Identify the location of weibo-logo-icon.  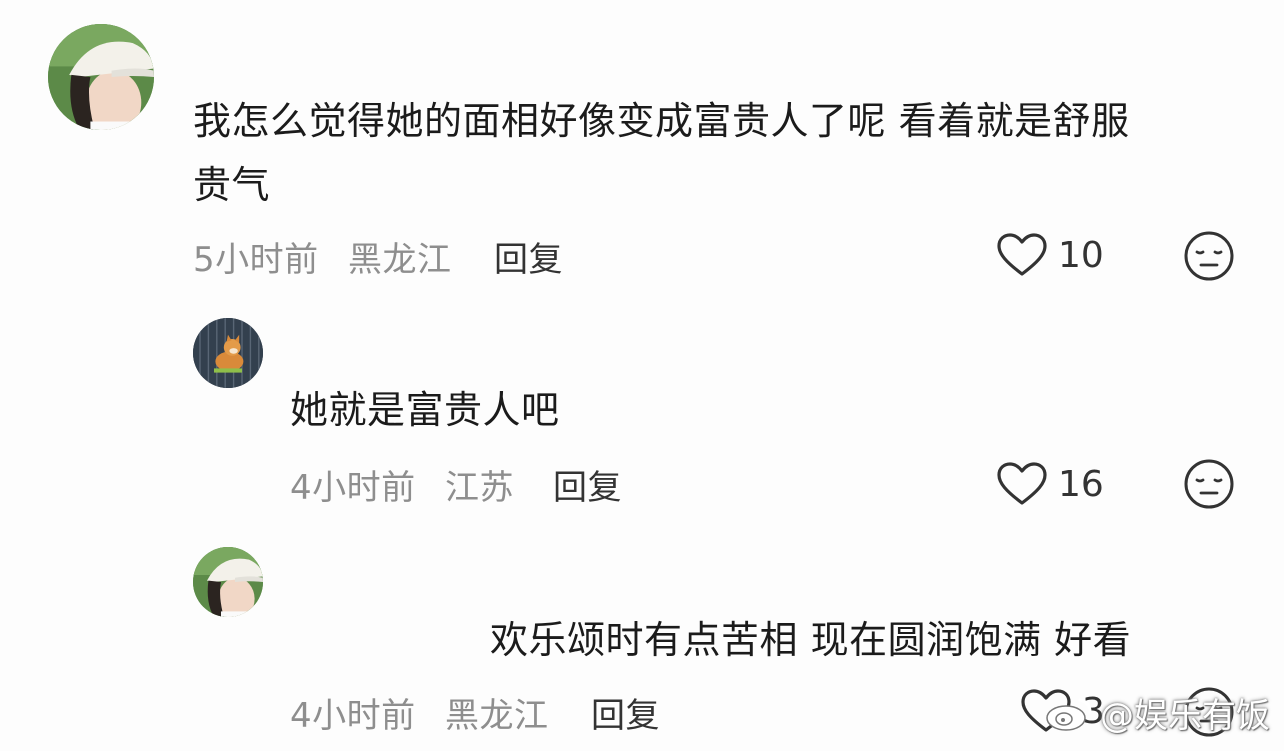
(1069, 714).